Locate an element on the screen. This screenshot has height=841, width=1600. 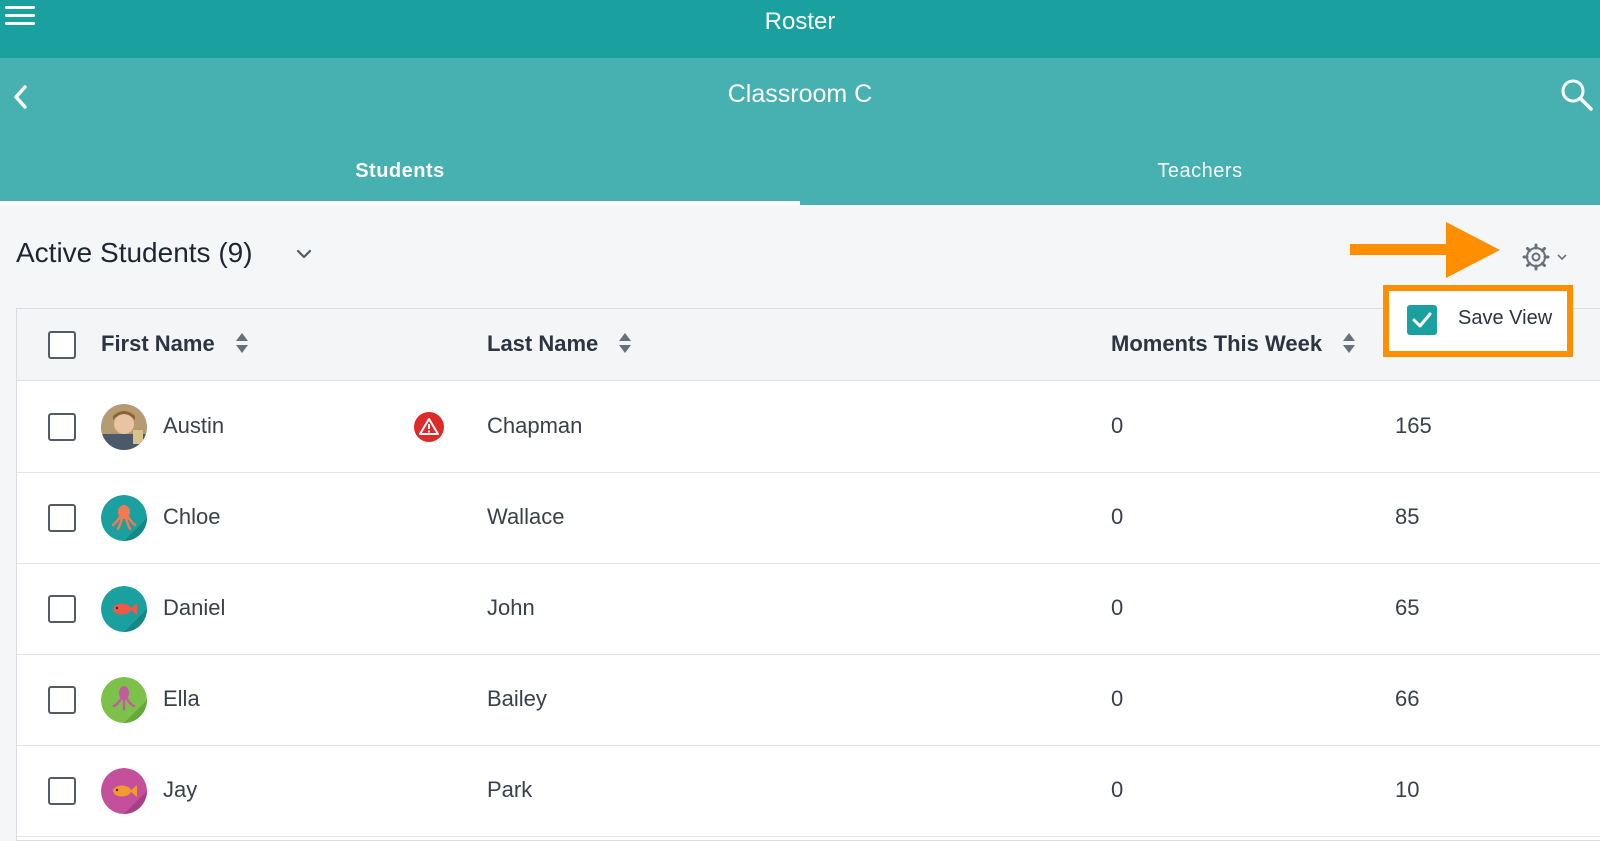
last-name: Park is located at coordinates (510, 789).